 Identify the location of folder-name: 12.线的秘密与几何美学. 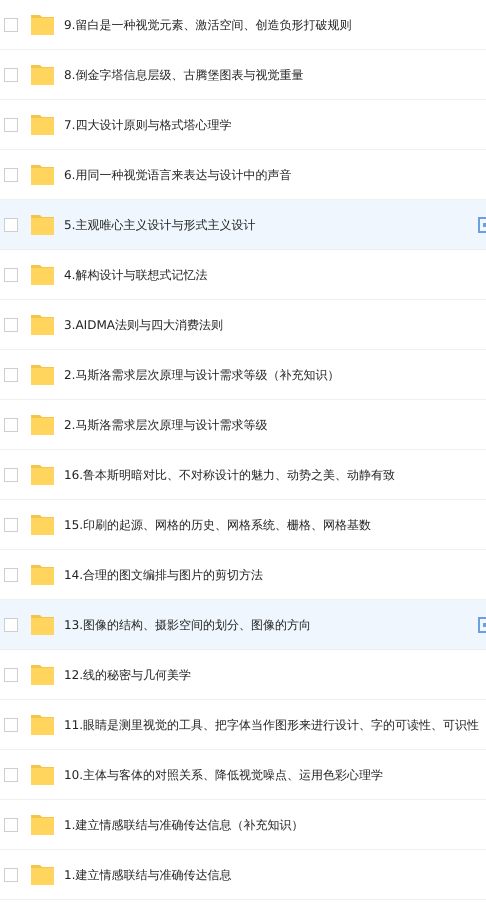
(128, 675).